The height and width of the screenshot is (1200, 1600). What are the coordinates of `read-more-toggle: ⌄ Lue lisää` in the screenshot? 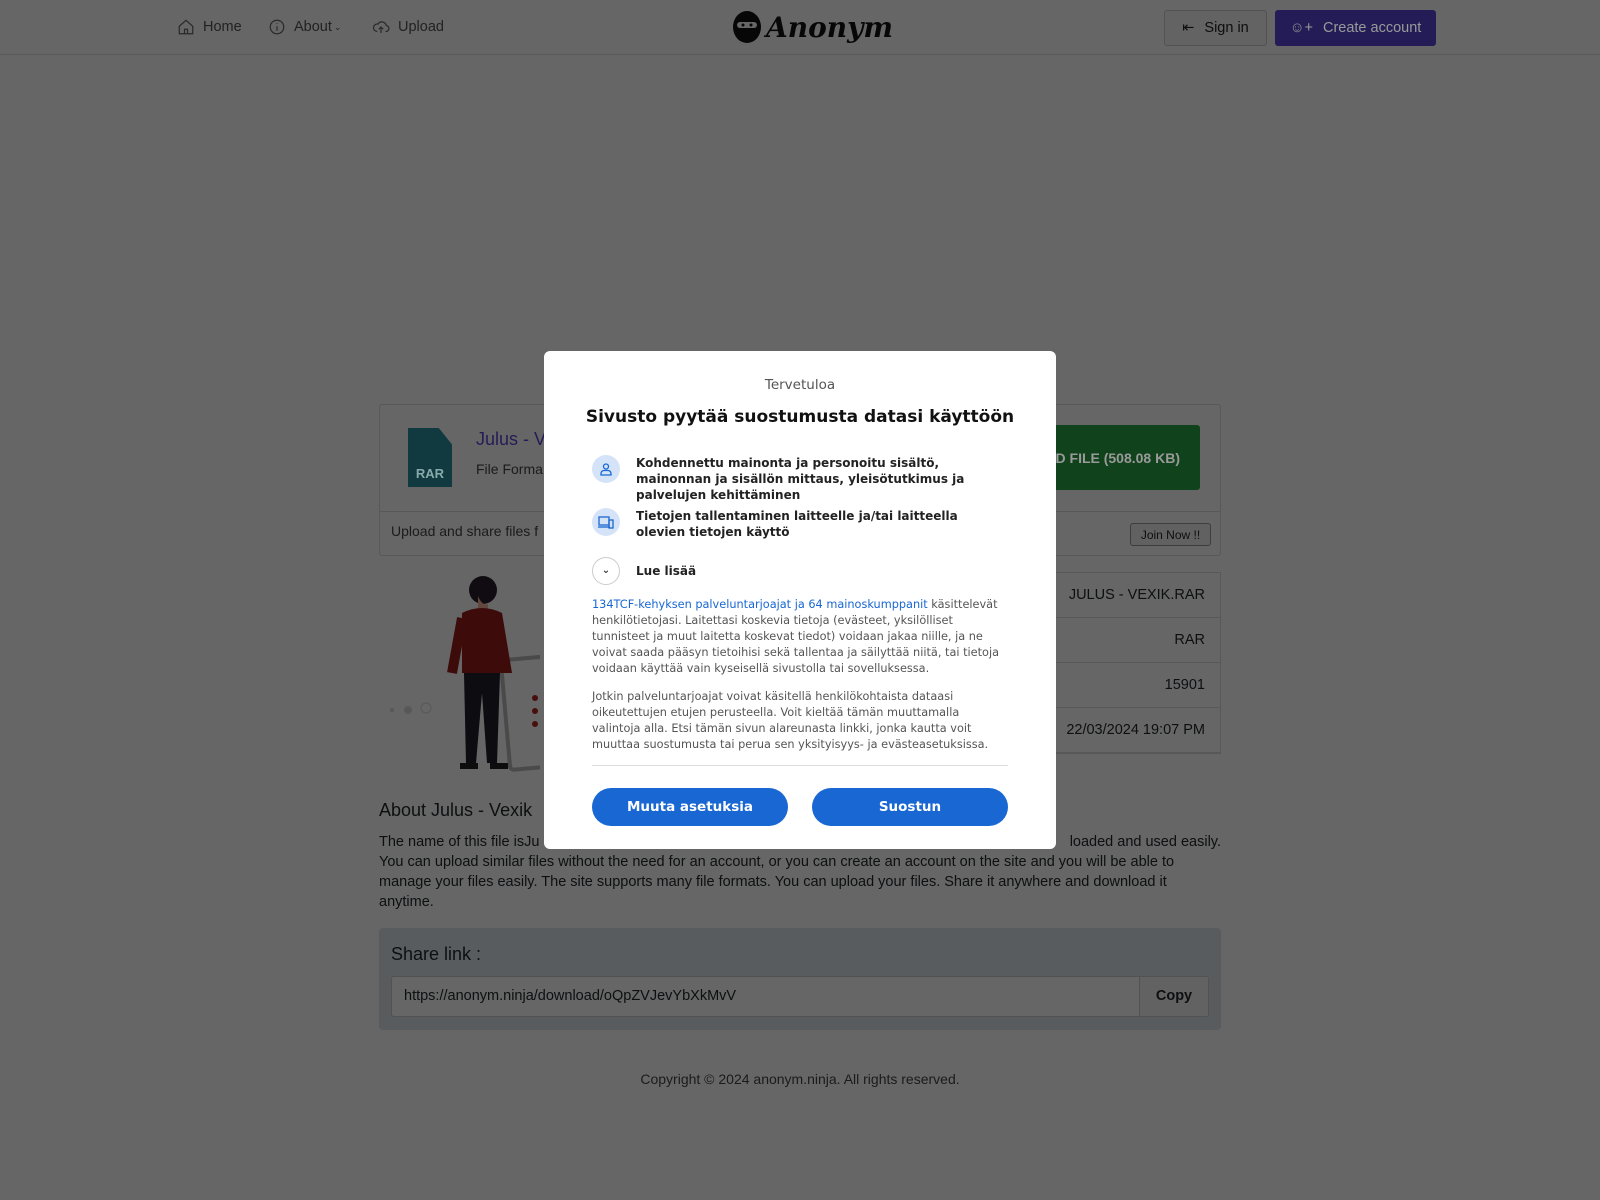 It's located at (800, 571).